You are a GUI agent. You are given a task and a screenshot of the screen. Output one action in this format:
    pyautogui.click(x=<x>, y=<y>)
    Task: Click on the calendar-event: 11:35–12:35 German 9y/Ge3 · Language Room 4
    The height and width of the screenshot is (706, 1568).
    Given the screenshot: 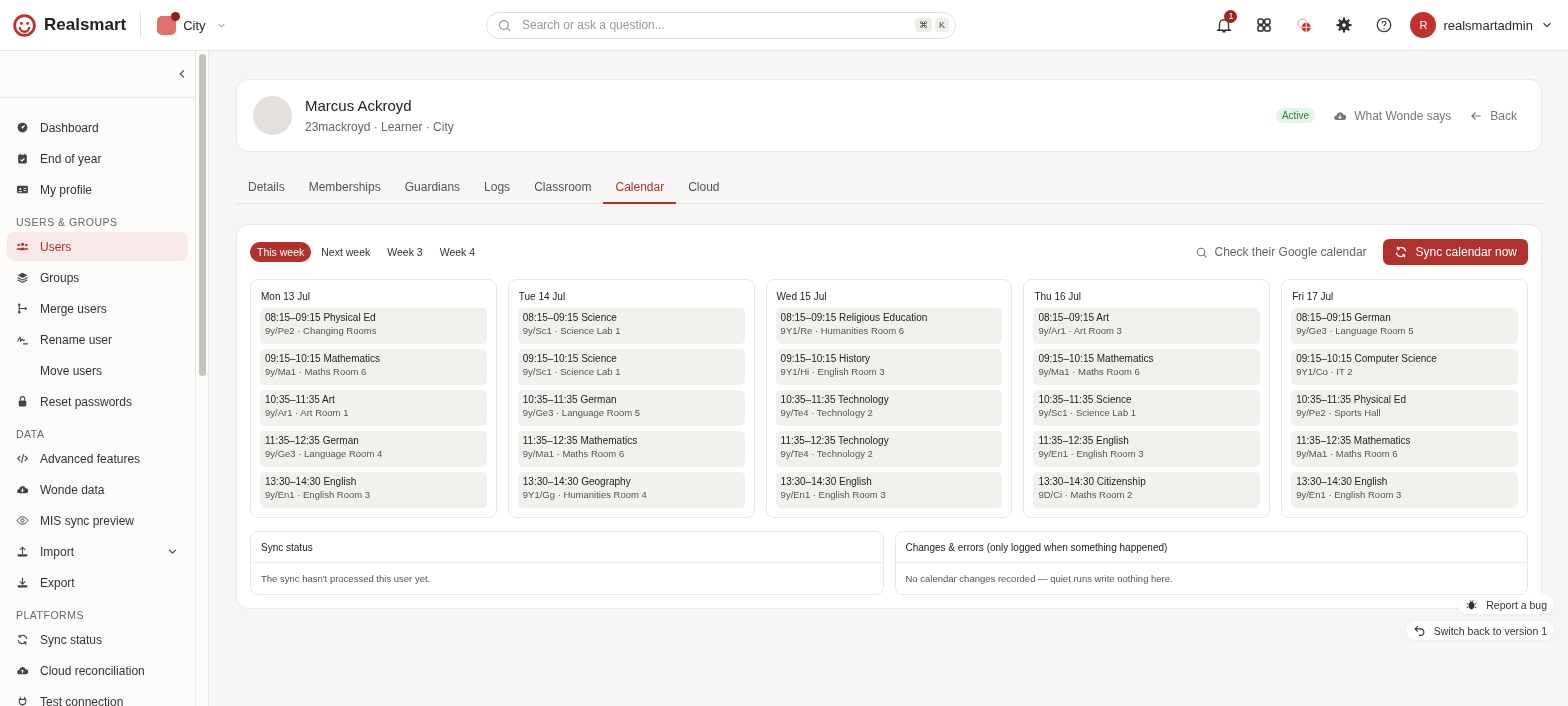 What is the action you would take?
    pyautogui.click(x=373, y=449)
    